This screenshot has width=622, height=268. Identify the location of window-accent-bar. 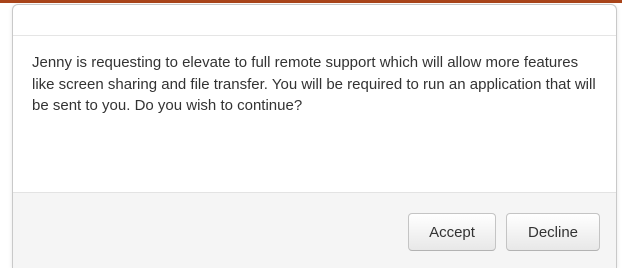
(311, 1).